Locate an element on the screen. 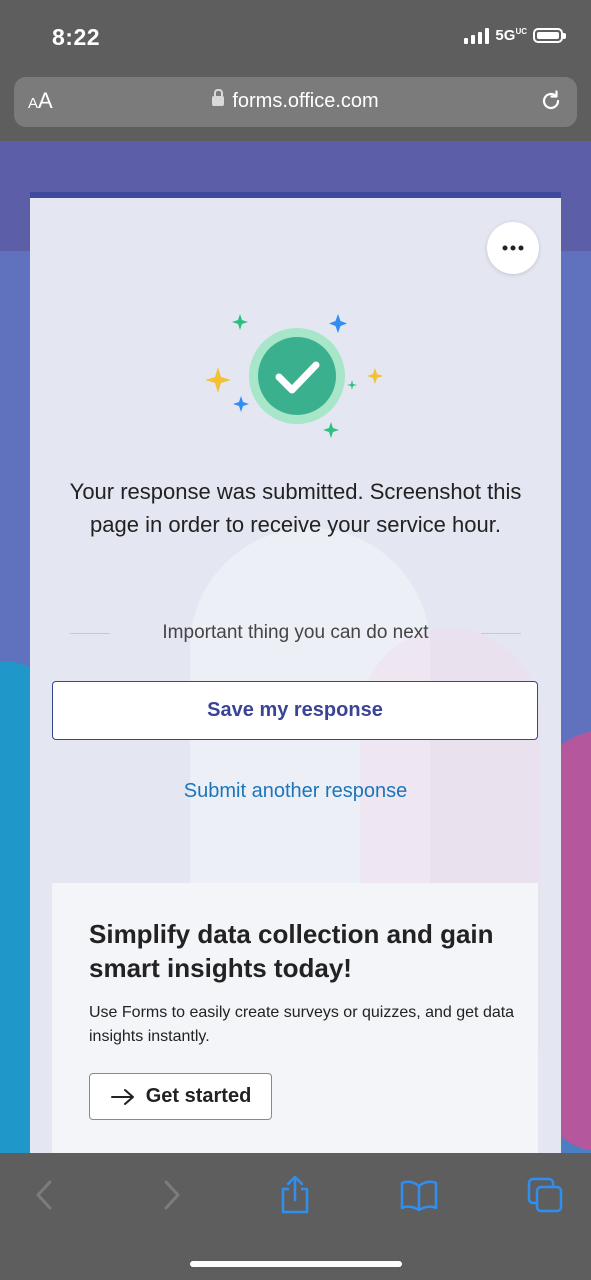  bookmarks-icon is located at coordinates (419, 1196).